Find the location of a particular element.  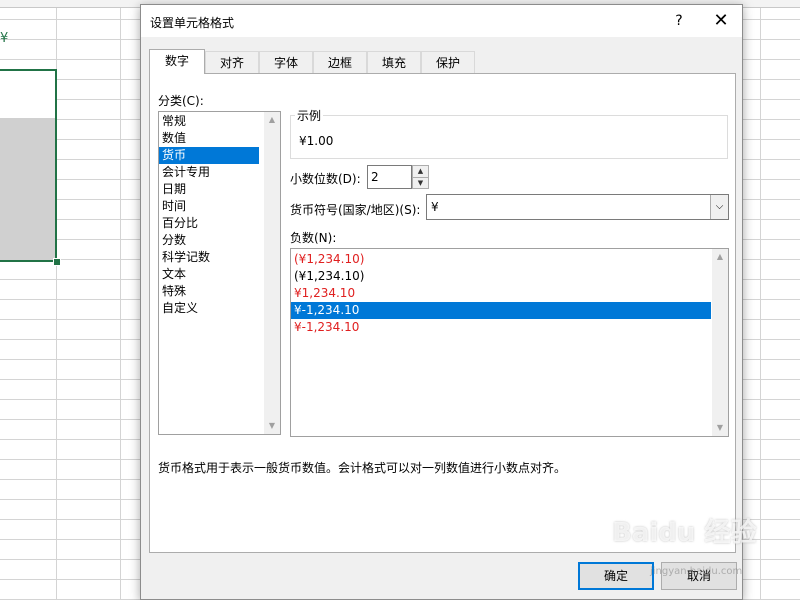

category-list: 常规 数值 货币 会计专用 日期 时间 百分比 分数 科学记数 文本 特殊 自定义 ▲ ▼ is located at coordinates (219, 273).